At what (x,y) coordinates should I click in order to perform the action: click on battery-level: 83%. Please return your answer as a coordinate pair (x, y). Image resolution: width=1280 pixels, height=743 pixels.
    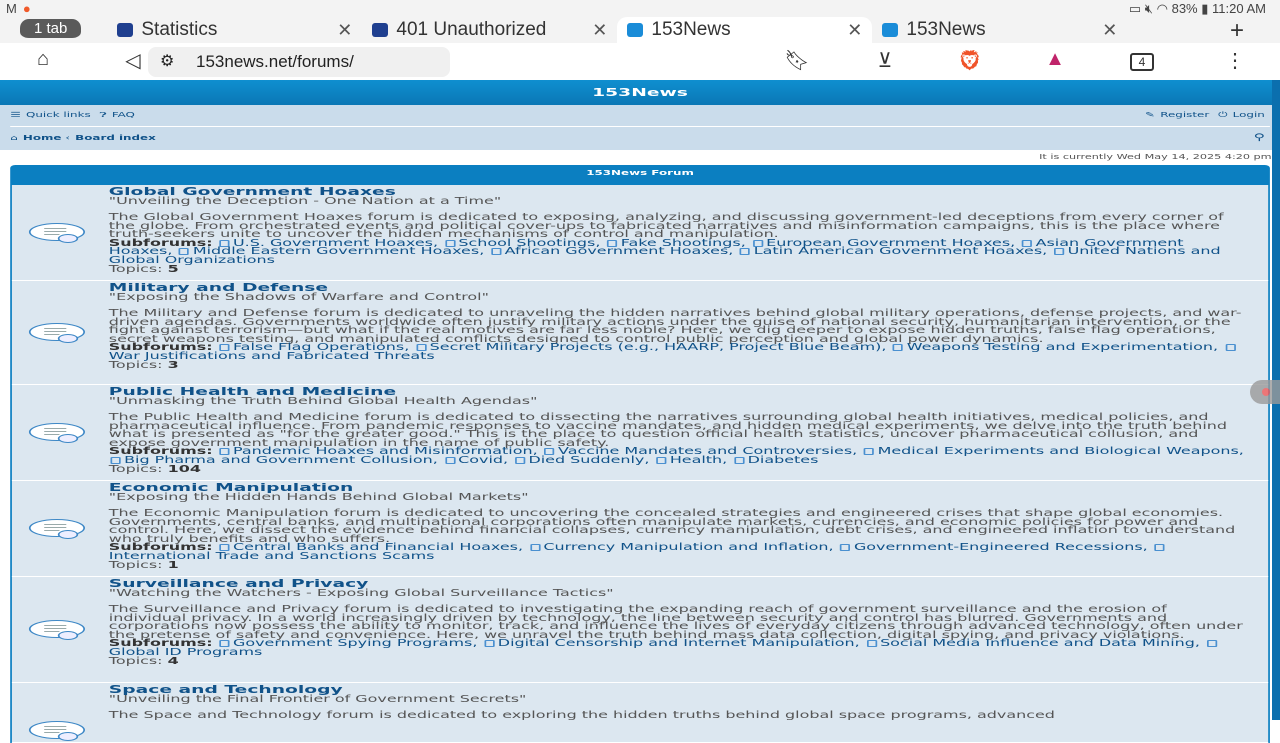
    Looking at the image, I should click on (1184, 8).